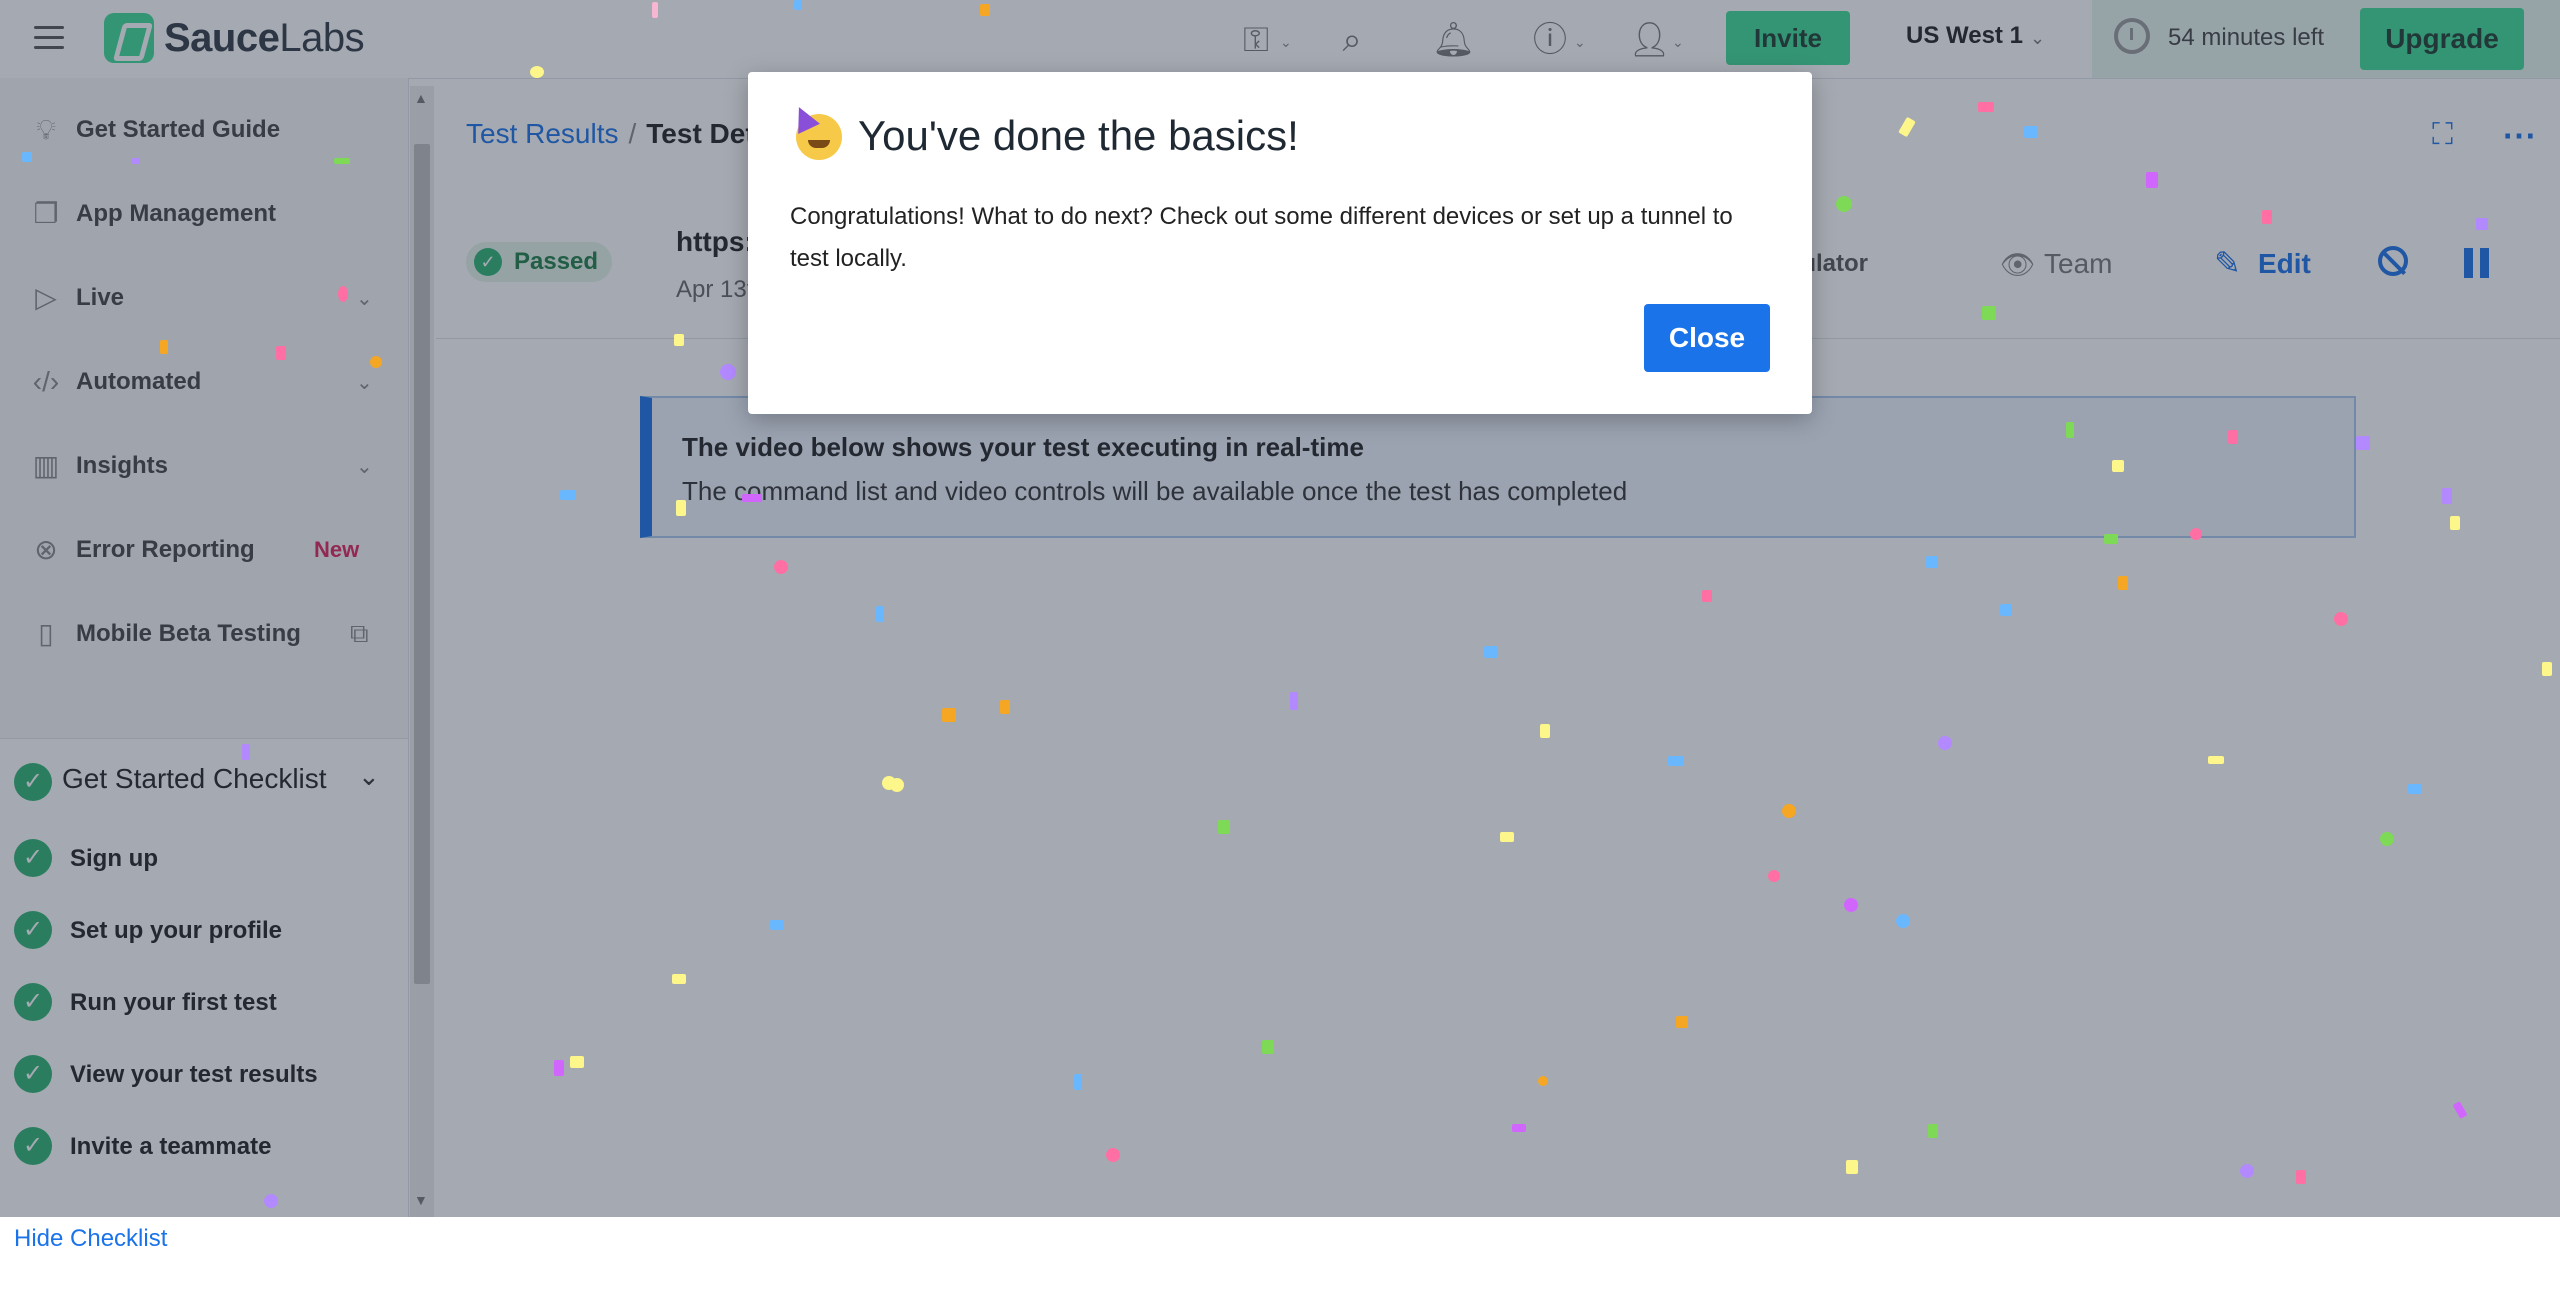 The height and width of the screenshot is (1296, 2560). I want to click on hide-checklist-link: Hide Checklist, so click(90, 1239).